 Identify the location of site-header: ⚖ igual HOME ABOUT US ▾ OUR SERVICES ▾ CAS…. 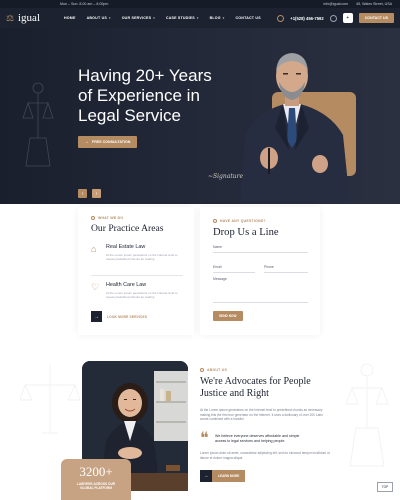
(200, 18).